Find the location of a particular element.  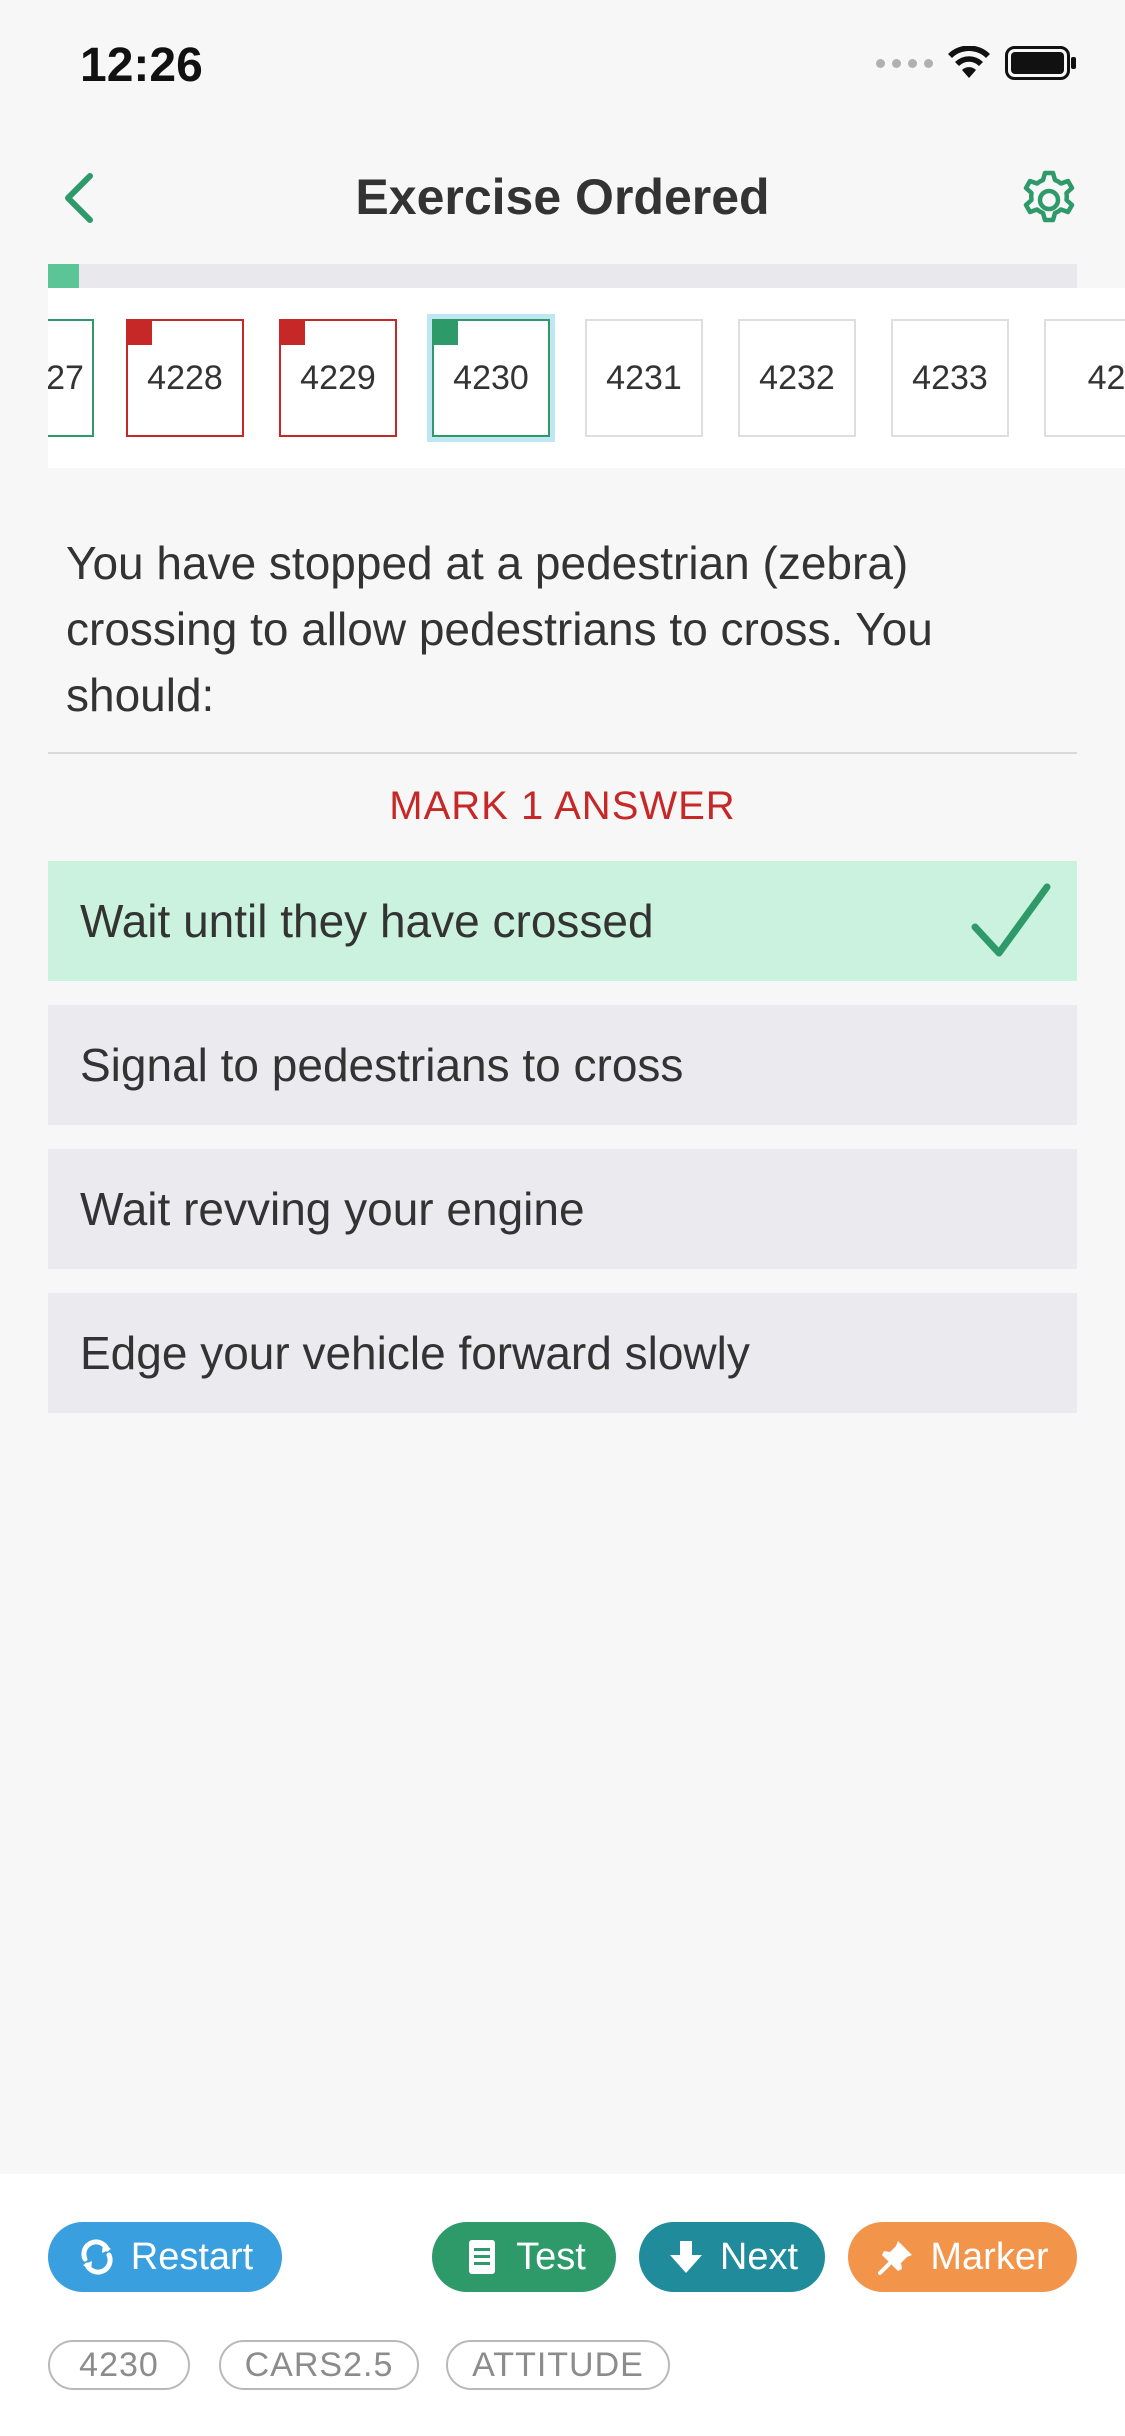

question-number-label: 4232 is located at coordinates (797, 377).